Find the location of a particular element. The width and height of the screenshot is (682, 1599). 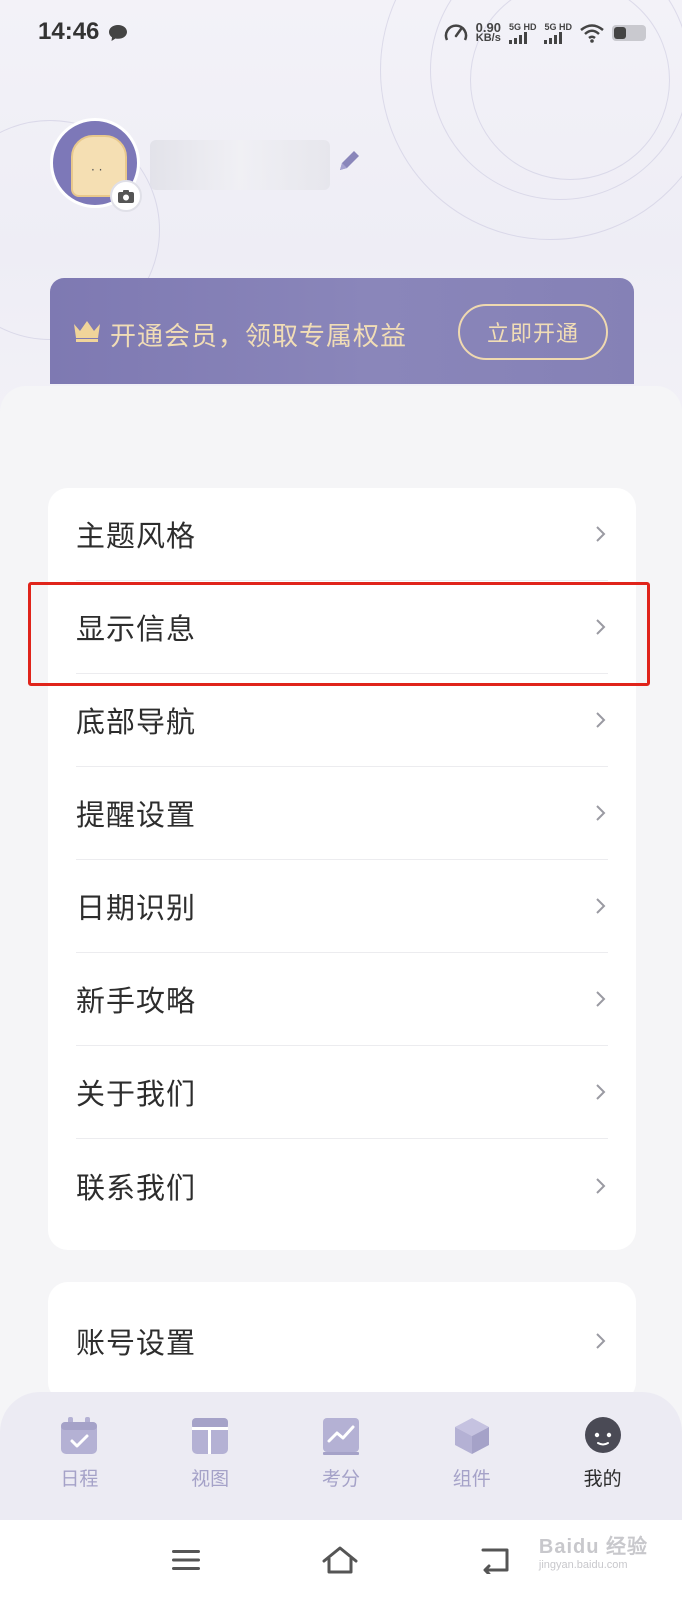

network-speed: 0.90 KB/s is located at coordinates (488, 32).